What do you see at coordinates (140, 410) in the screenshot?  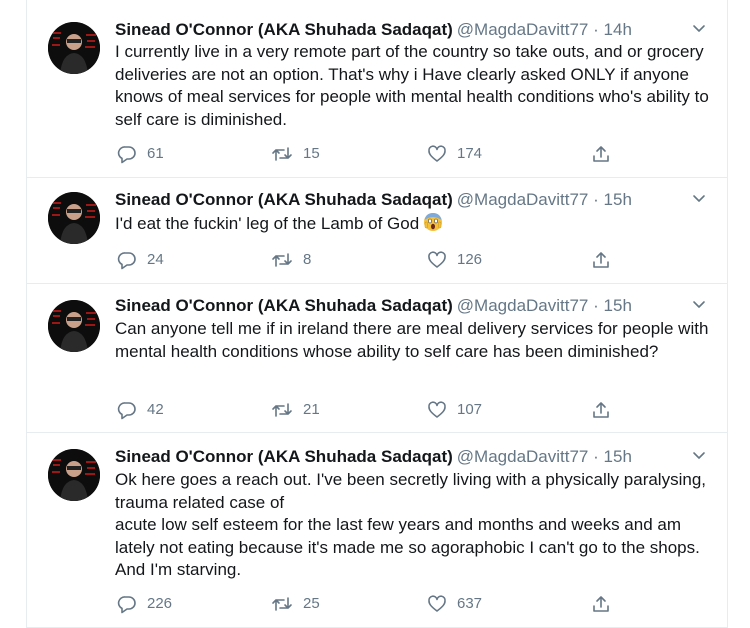 I see `reply-button: 42` at bounding box center [140, 410].